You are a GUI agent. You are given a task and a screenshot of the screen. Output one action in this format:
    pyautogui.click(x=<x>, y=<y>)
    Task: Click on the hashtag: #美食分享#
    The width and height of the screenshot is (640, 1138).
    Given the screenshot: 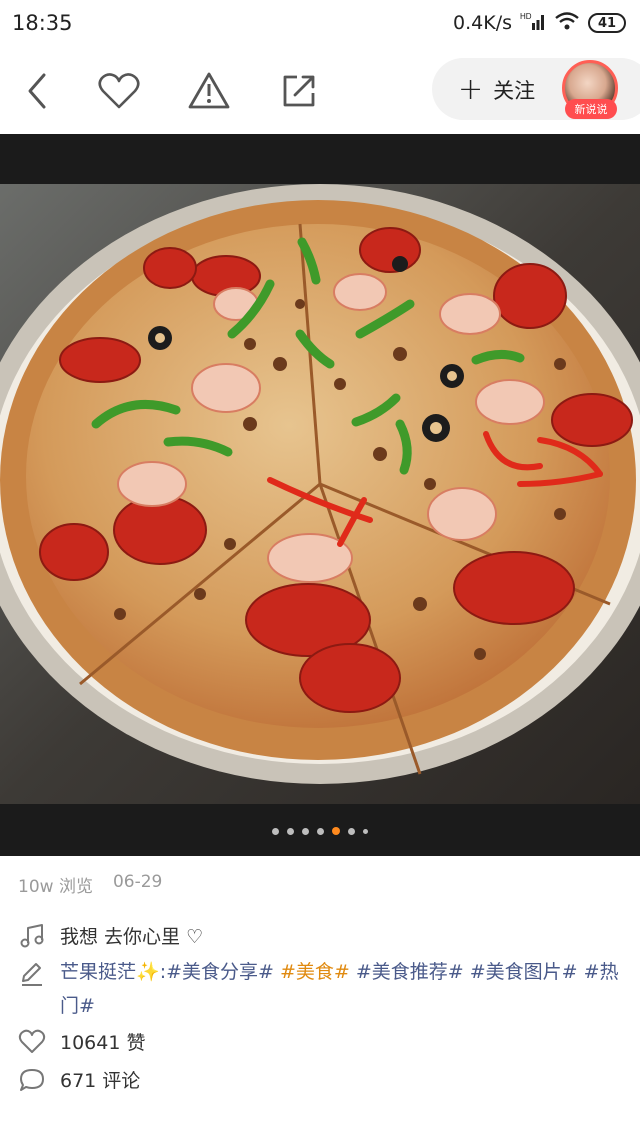 What is the action you would take?
    pyautogui.click(x=220, y=972)
    